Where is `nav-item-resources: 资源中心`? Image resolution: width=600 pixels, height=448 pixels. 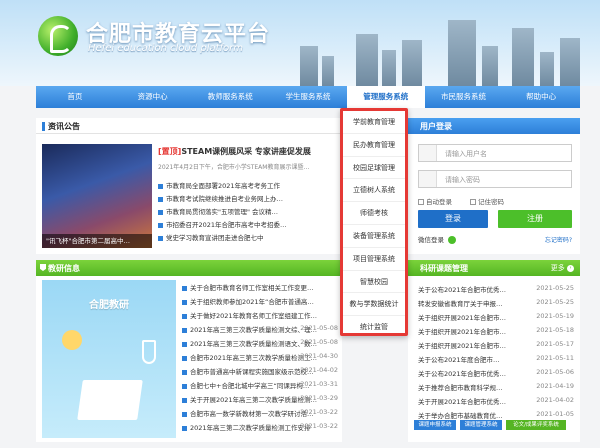 nav-item-resources: 资源中心 is located at coordinates (153, 97).